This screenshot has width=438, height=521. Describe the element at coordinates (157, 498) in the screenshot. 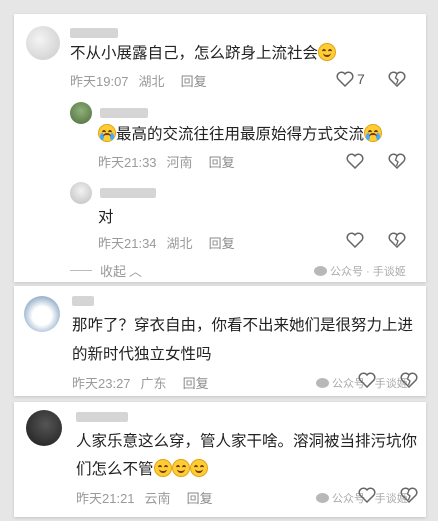

I see `location: 云南` at that location.